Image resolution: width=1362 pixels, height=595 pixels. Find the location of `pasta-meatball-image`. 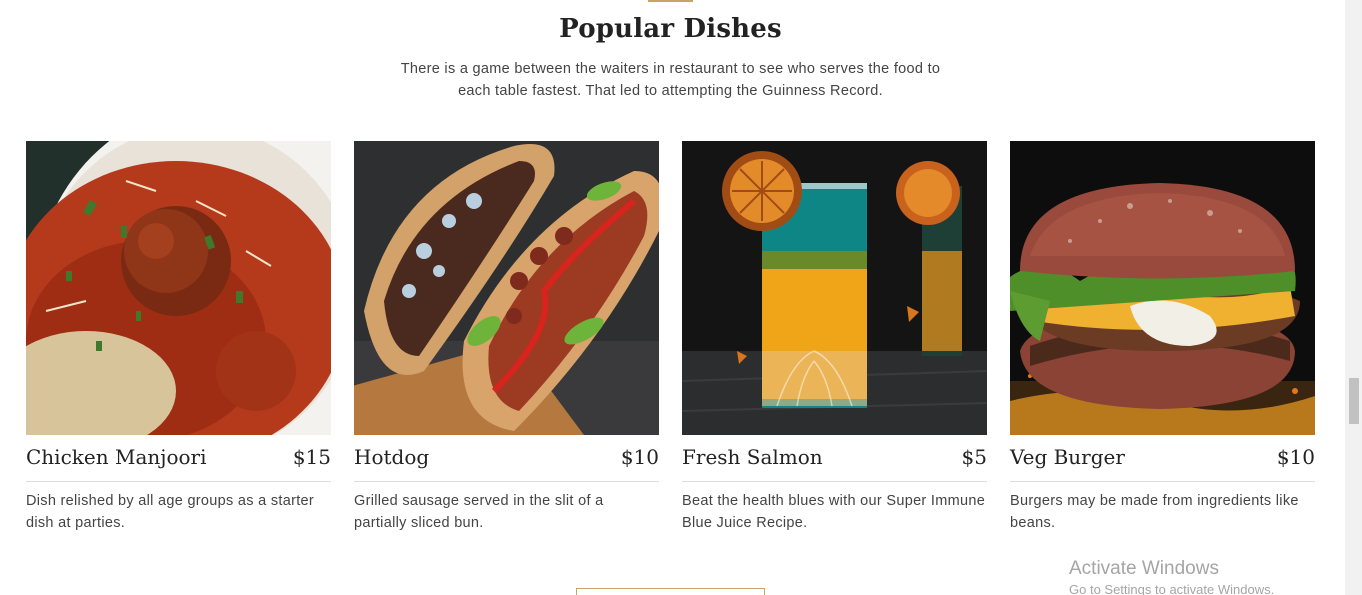

pasta-meatball-image is located at coordinates (178, 288).